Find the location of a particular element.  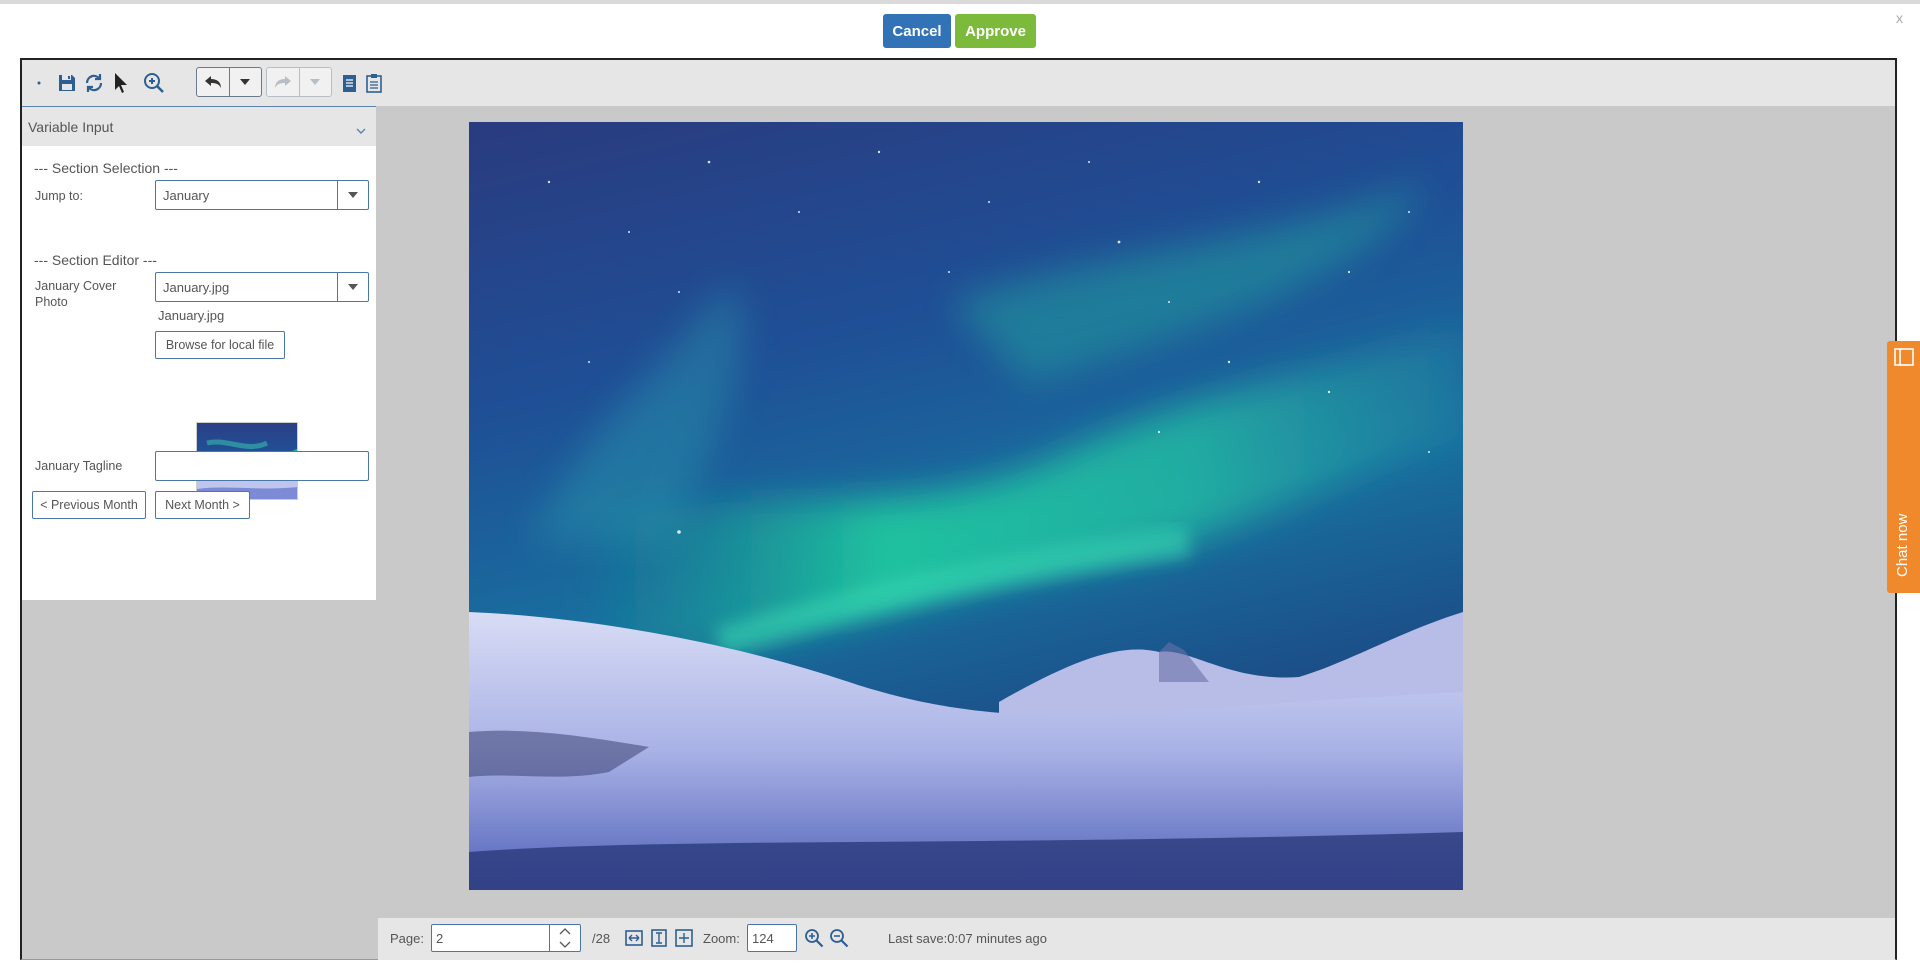

jump-to-select: January is located at coordinates (262, 195).